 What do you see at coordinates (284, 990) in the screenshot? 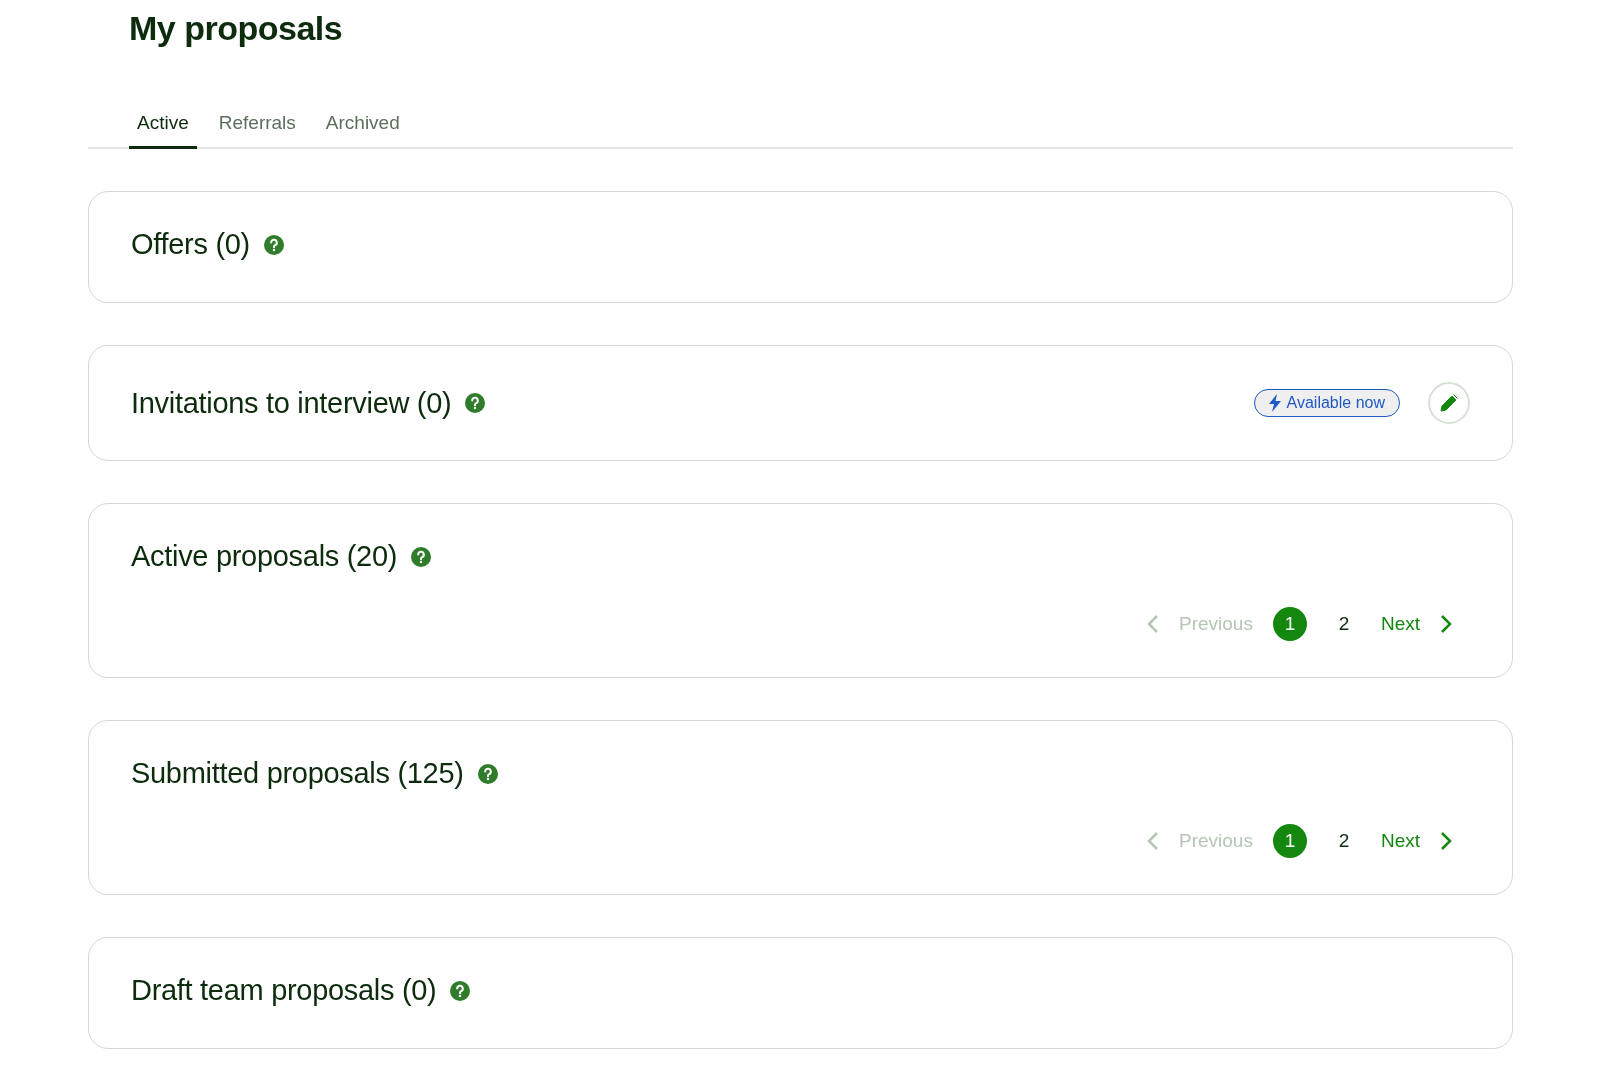
I see `section-title: Draft team proposals (0)` at bounding box center [284, 990].